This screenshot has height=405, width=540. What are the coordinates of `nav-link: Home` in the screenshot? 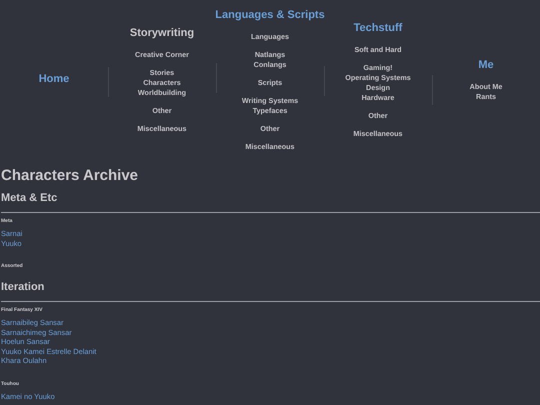 It's located at (54, 78).